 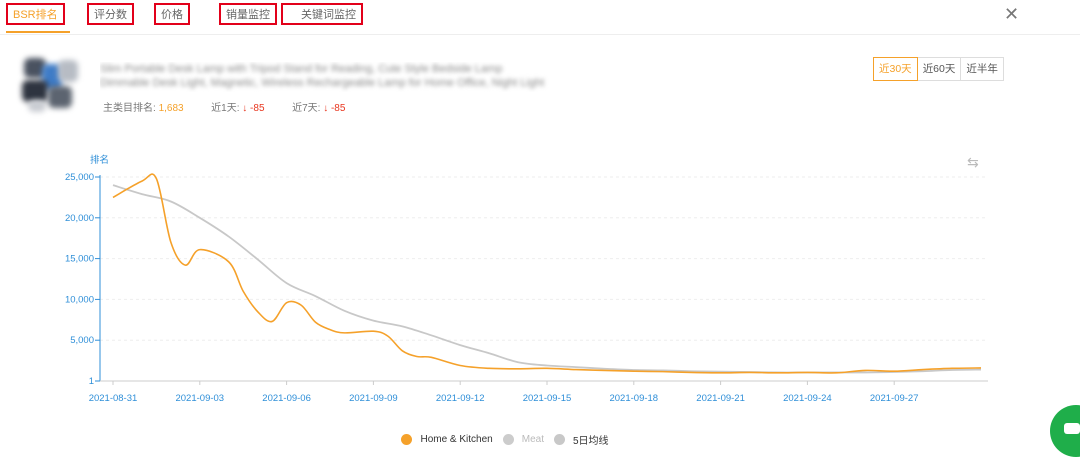 I want to click on close-icon: ✕, so click(x=1011, y=14).